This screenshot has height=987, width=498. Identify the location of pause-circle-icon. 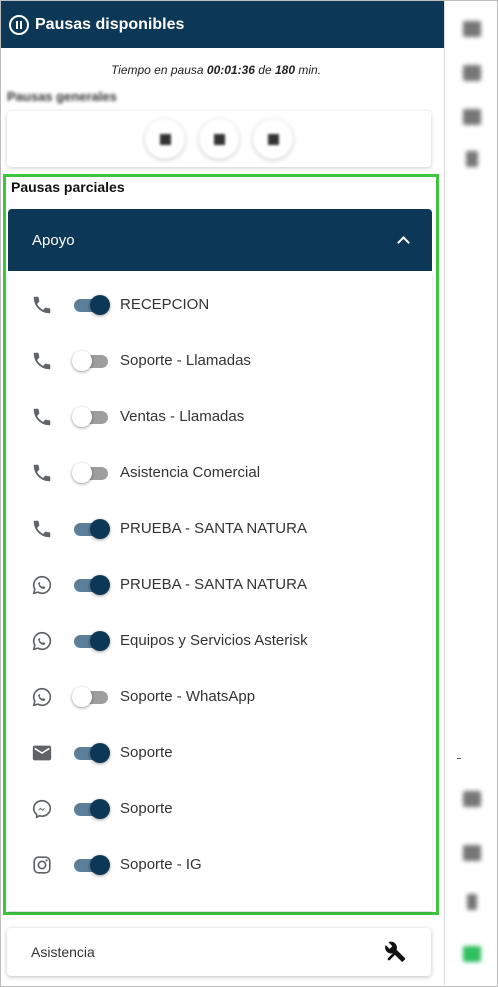
(19, 24).